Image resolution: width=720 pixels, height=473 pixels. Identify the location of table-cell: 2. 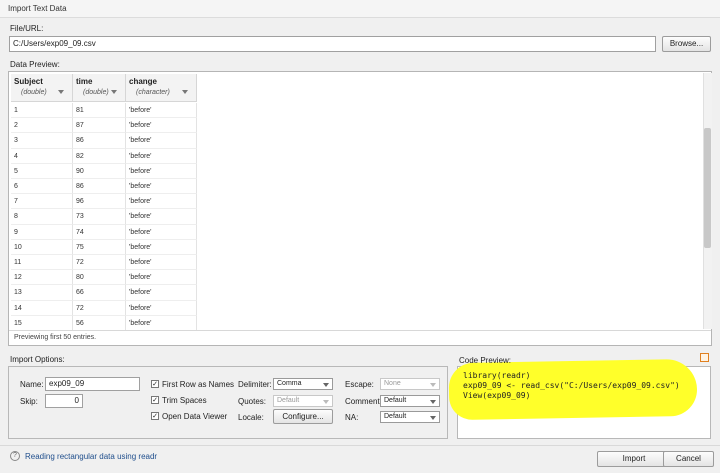
(42, 126).